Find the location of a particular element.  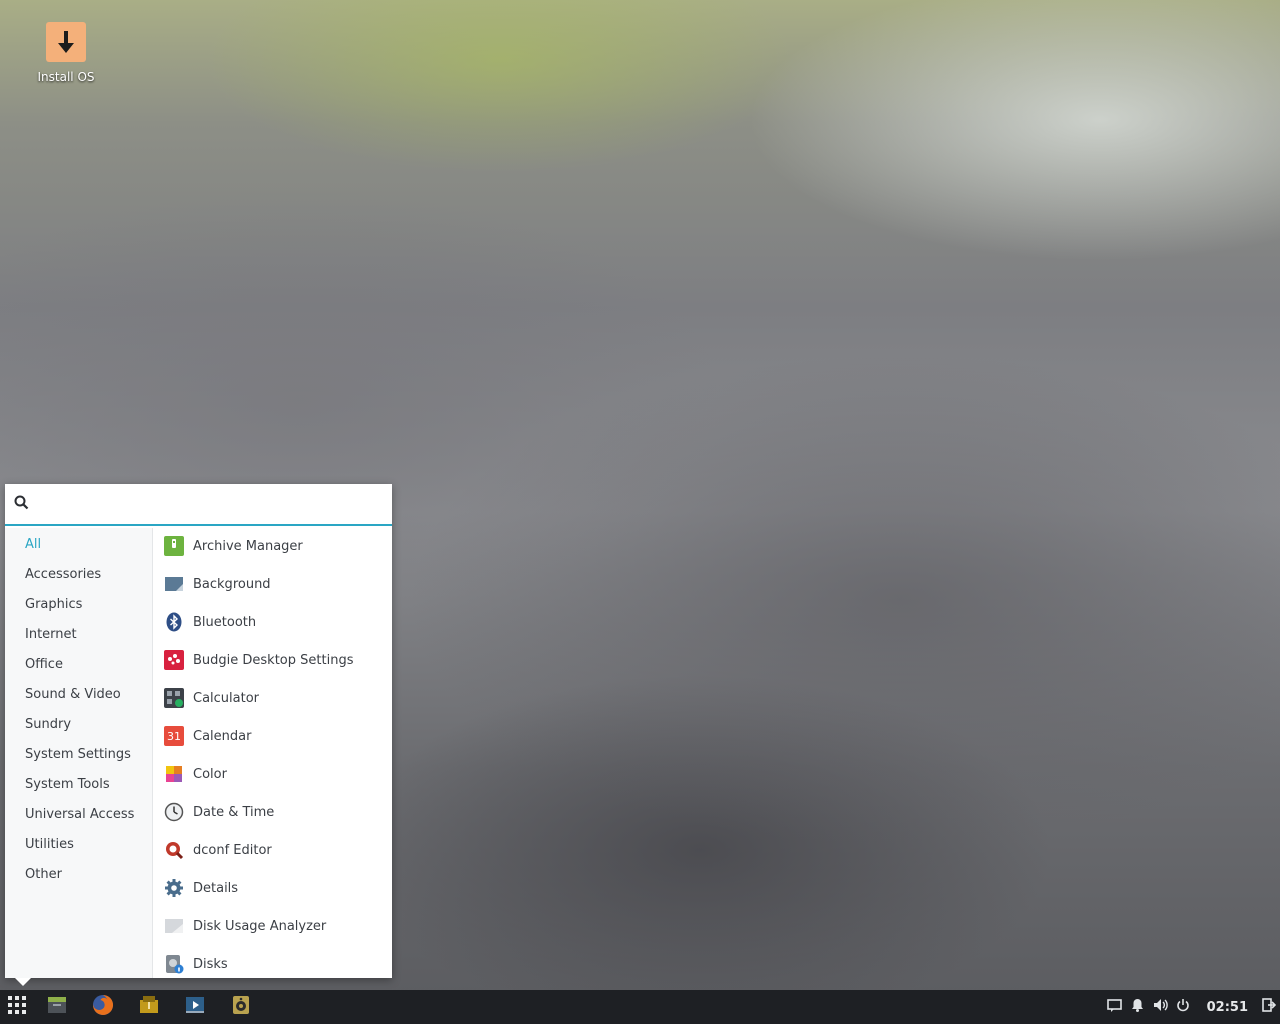

category-utilities: Utilities is located at coordinates (78, 845).